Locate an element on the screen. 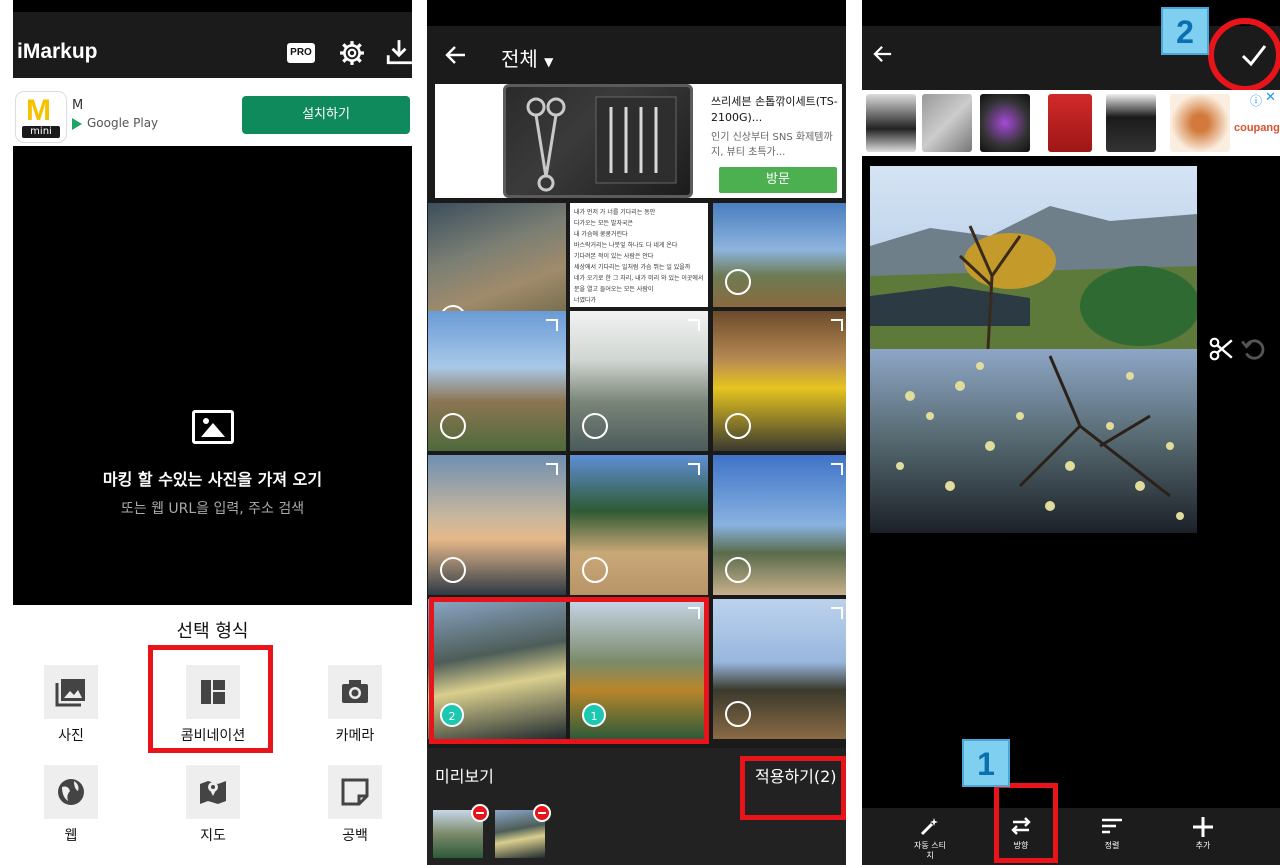 This screenshot has height=865, width=1280. option-map: 지도 is located at coordinates (213, 805).